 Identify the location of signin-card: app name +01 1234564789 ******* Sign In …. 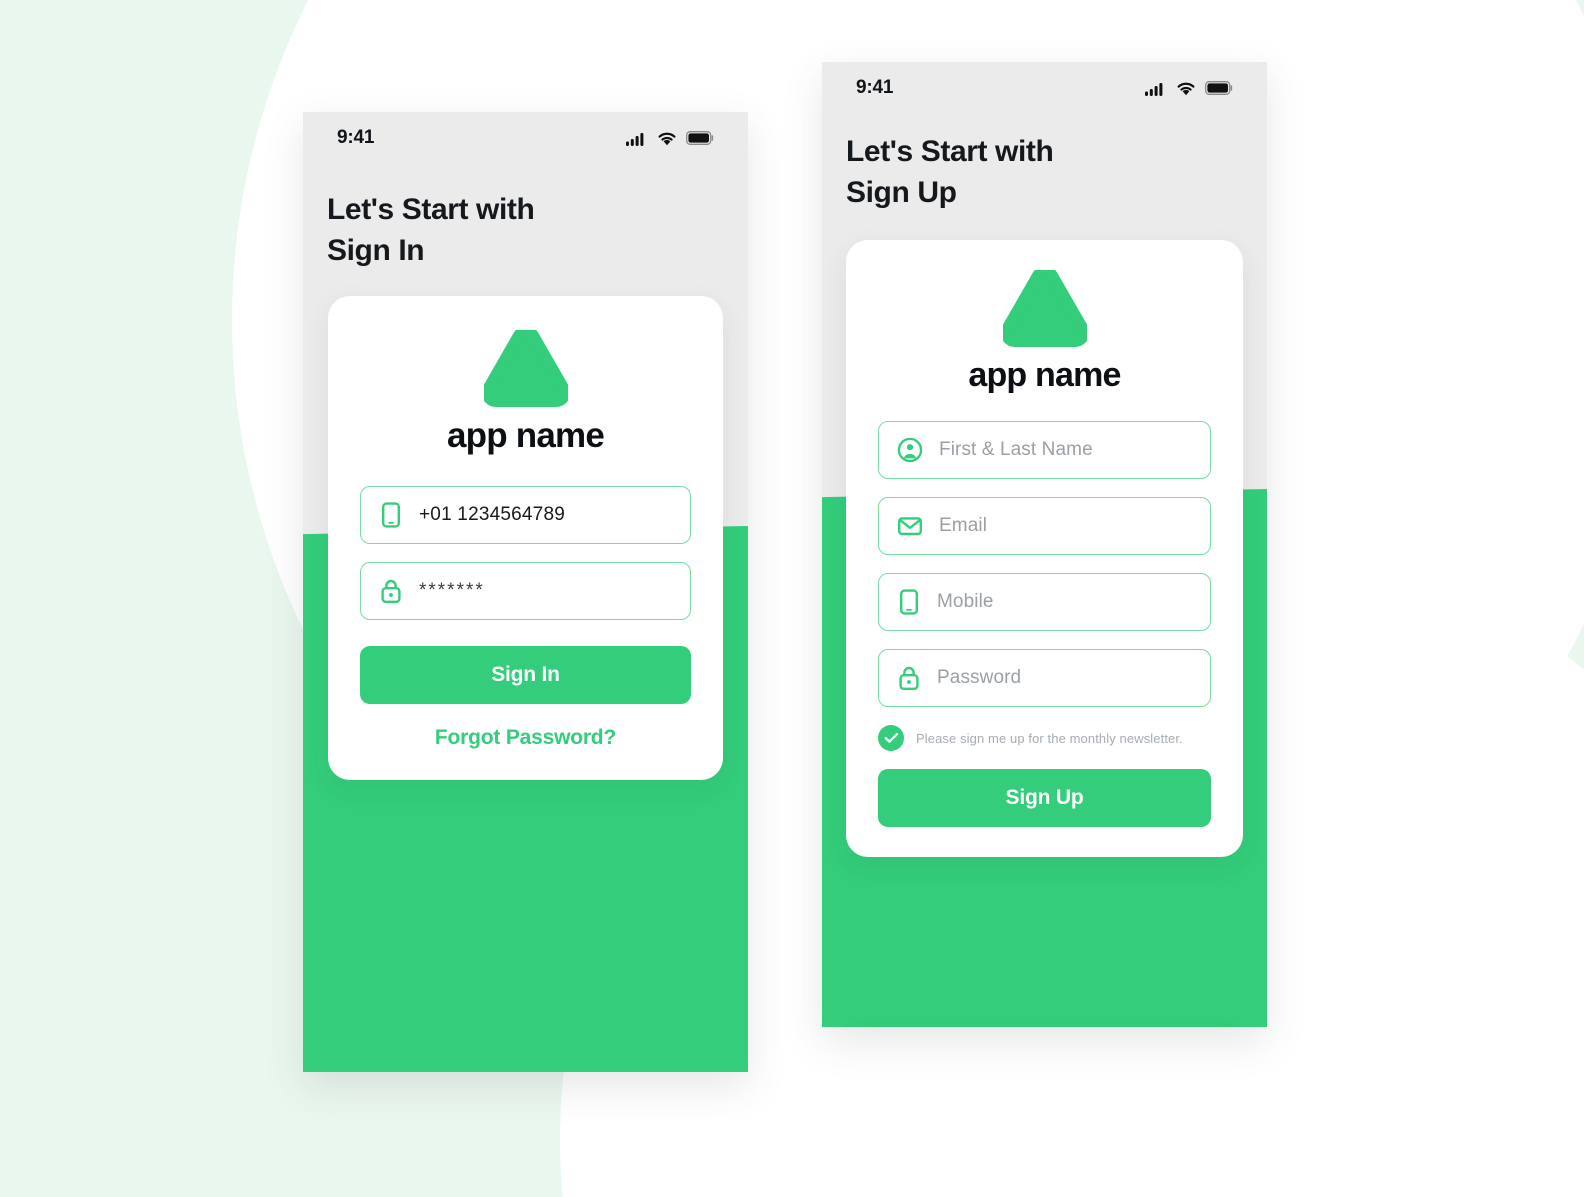
(525, 538).